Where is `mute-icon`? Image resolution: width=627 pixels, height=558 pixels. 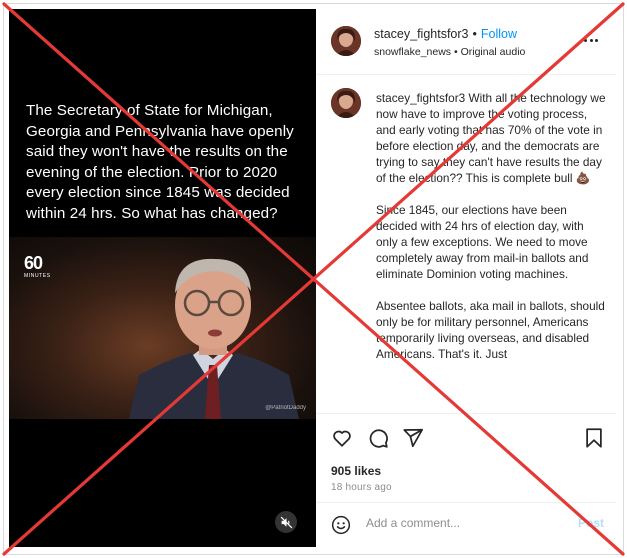 mute-icon is located at coordinates (286, 522).